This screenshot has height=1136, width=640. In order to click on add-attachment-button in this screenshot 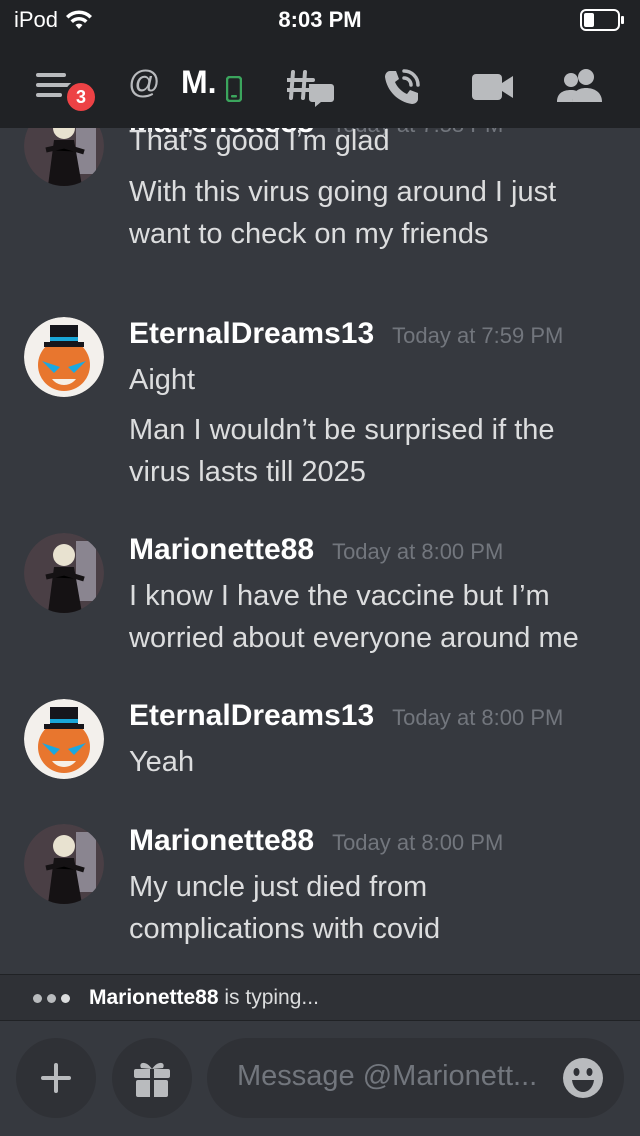, I will do `click(56, 1078)`.